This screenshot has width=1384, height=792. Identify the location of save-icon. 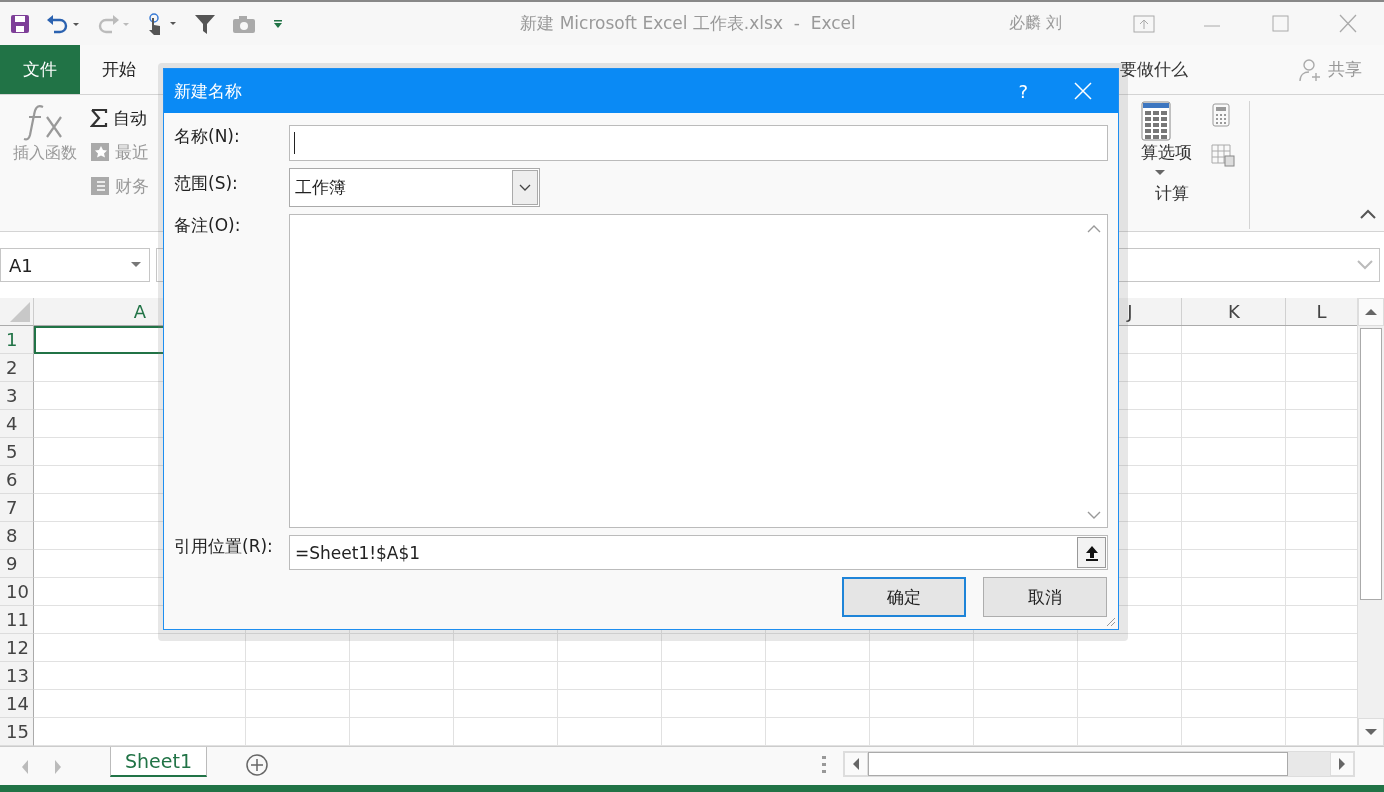
(20, 23).